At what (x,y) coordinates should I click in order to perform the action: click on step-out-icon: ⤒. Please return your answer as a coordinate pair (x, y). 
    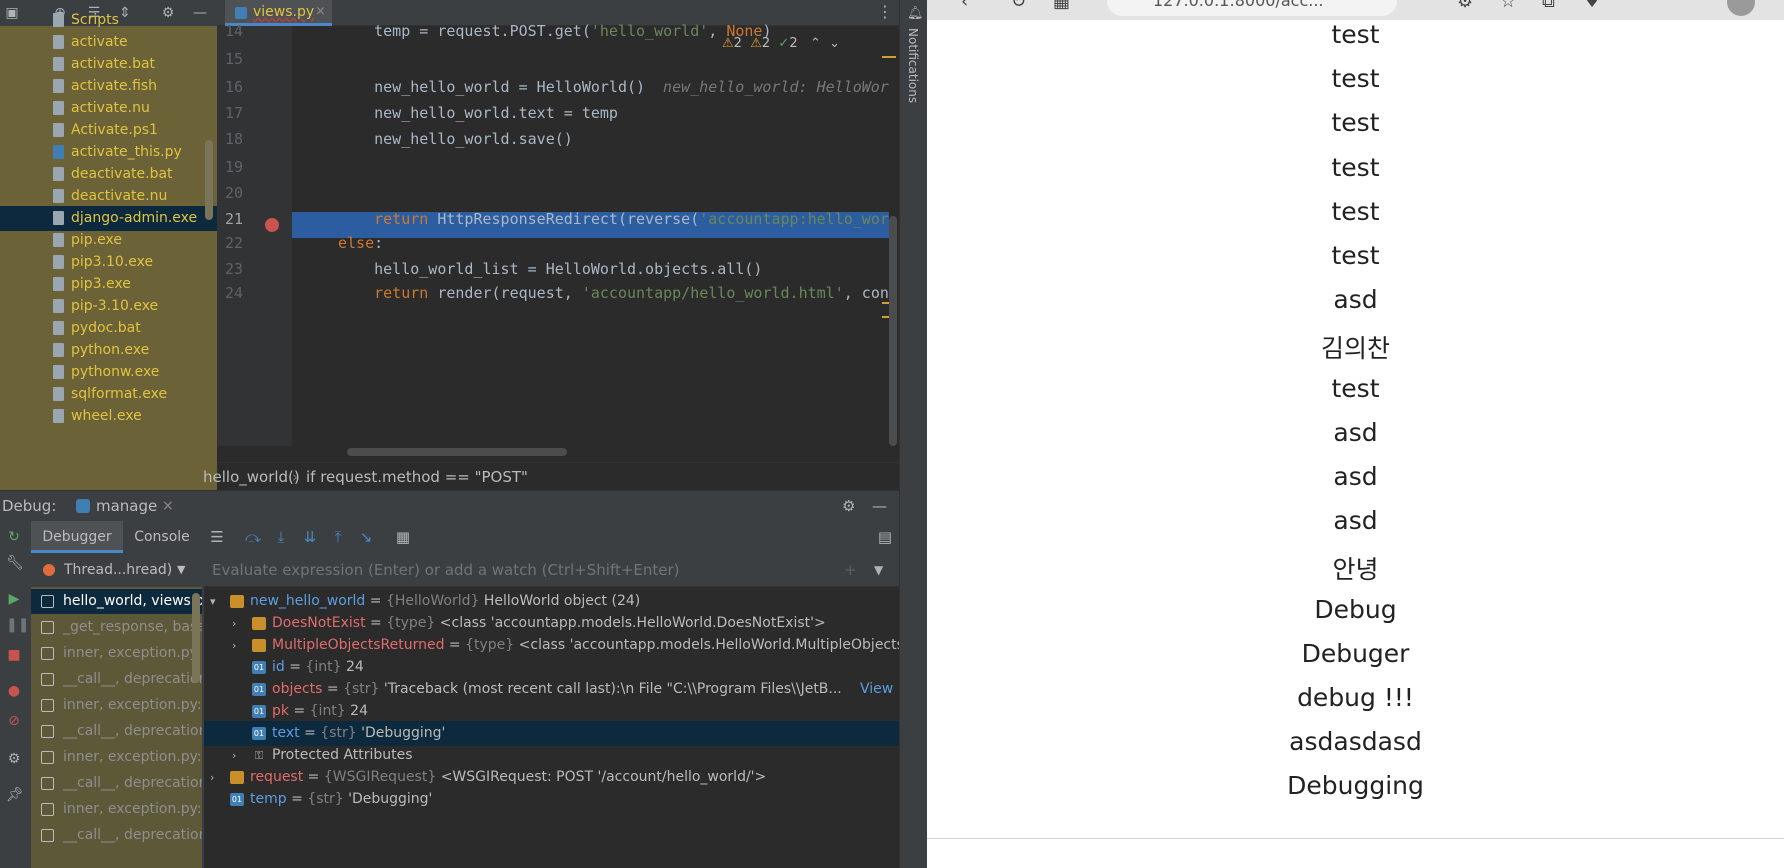
    Looking at the image, I should click on (338, 537).